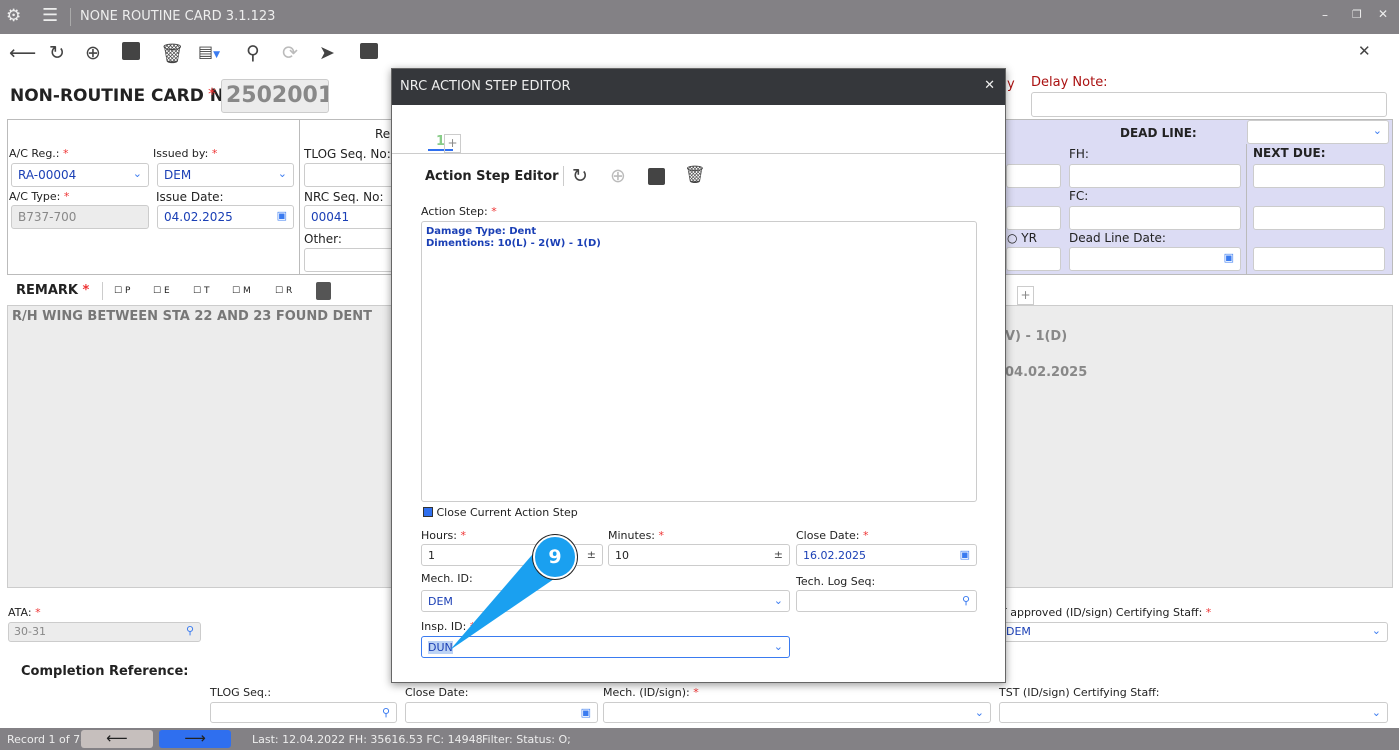 This screenshot has width=1399, height=750. I want to click on issued-by-select: DEM ⌄, so click(225, 175).